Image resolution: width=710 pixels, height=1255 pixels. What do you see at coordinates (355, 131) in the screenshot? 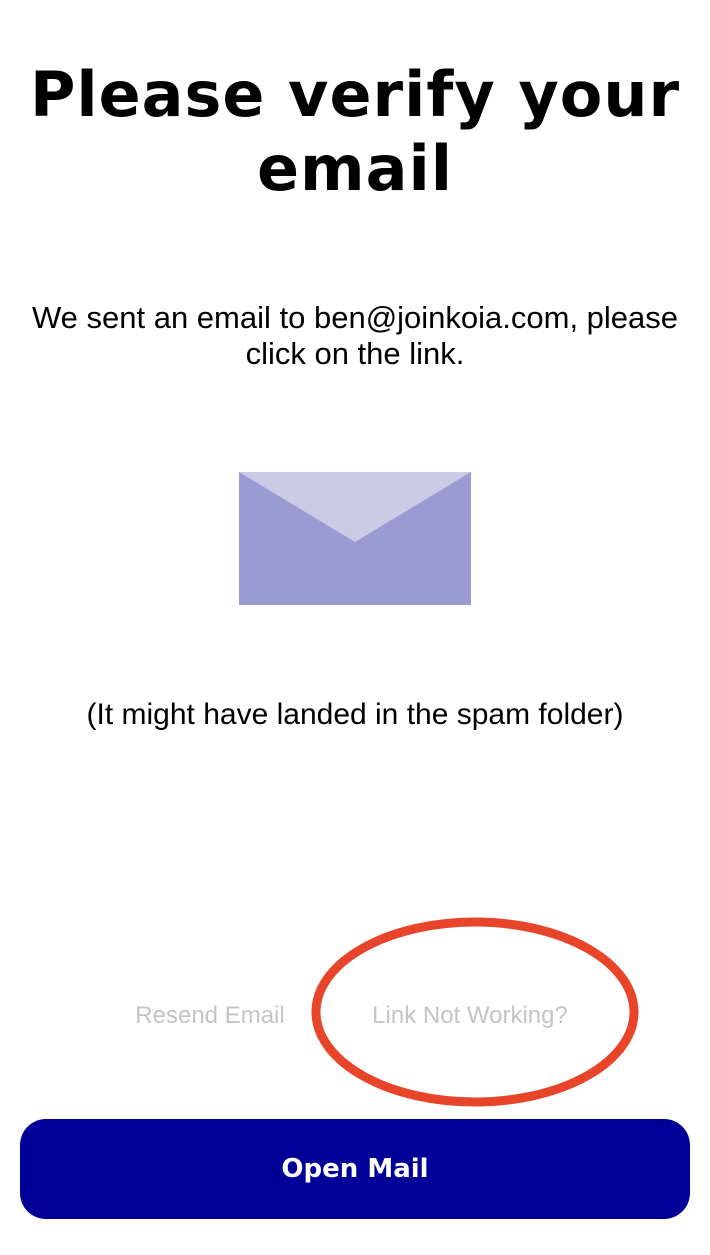
I see `page-title: Please verify your email` at bounding box center [355, 131].